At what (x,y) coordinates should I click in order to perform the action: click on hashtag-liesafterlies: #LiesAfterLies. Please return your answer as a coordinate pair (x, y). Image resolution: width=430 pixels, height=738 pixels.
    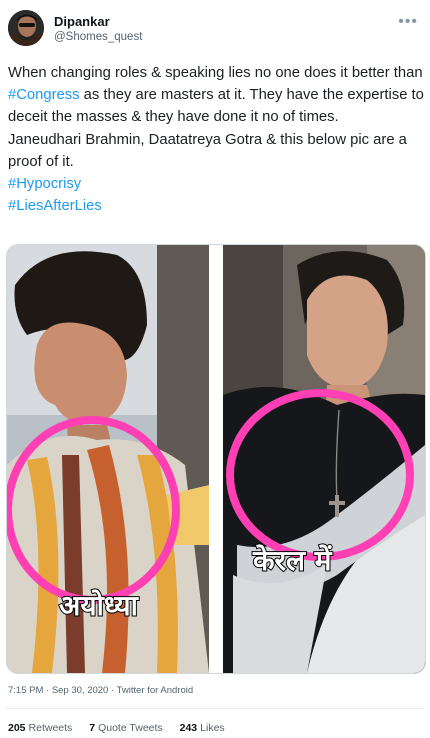
    Looking at the image, I should click on (217, 206).